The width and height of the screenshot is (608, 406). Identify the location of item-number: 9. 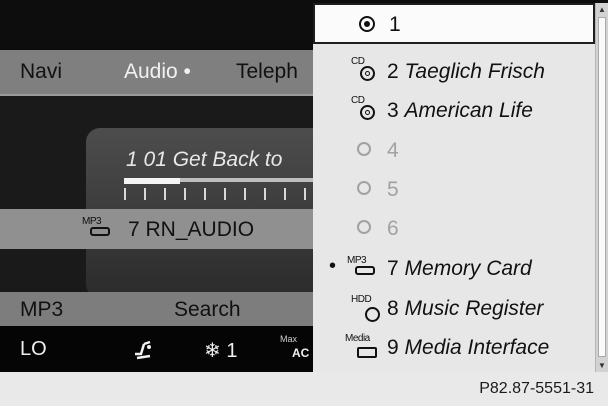
(393, 347).